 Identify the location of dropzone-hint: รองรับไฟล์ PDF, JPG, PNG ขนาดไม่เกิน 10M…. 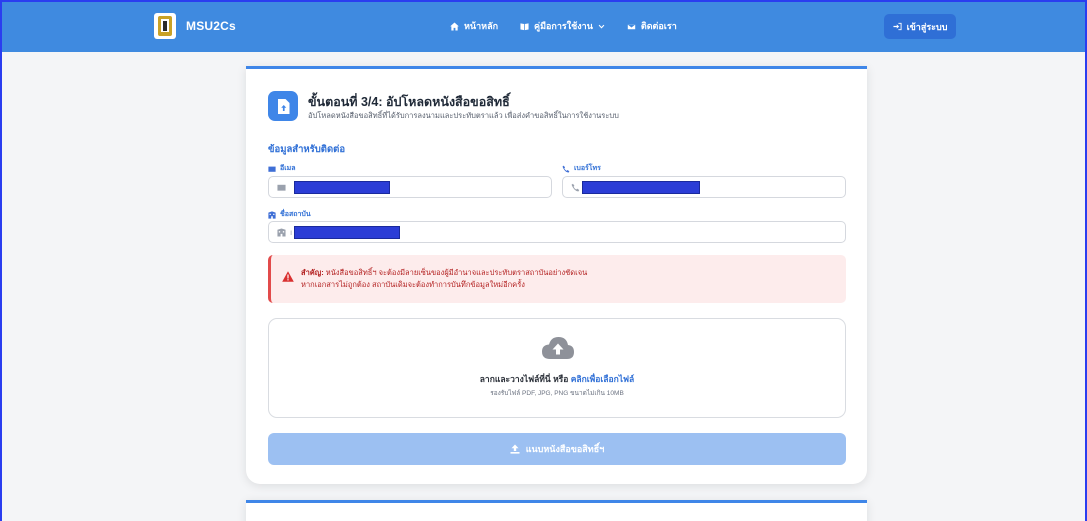
(557, 393).